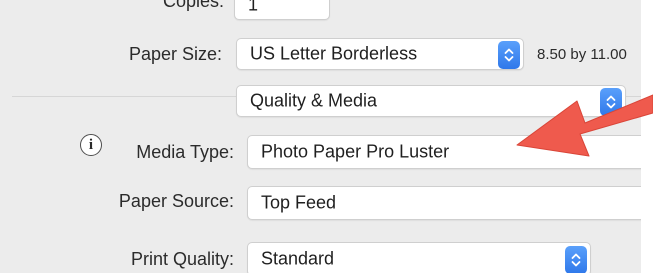 The height and width of the screenshot is (273, 653). What do you see at coordinates (450, 203) in the screenshot?
I see `paper-source-select: Top Feed` at bounding box center [450, 203].